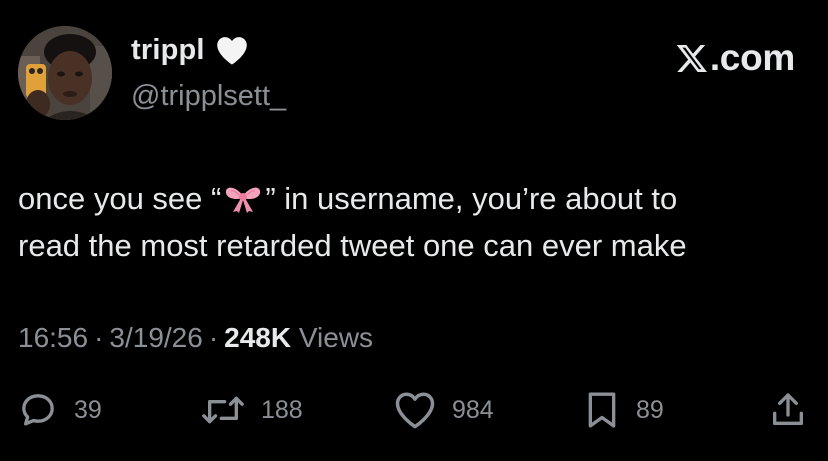 The height and width of the screenshot is (461, 828). What do you see at coordinates (444, 410) in the screenshot?
I see `like-button: 984` at bounding box center [444, 410].